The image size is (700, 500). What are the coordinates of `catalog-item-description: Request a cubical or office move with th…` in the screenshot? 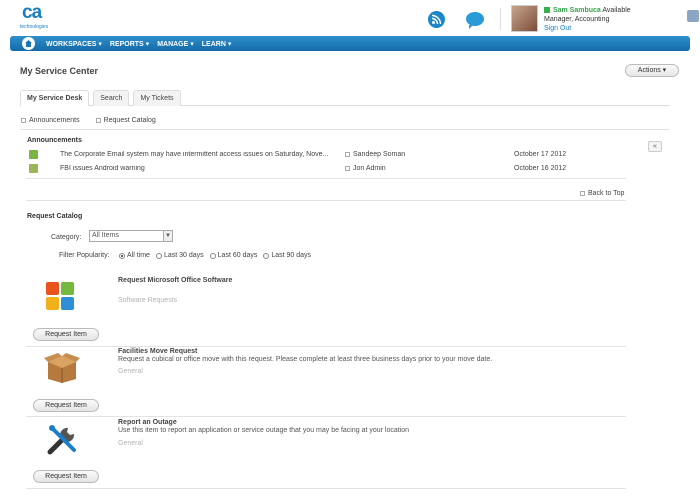 It's located at (305, 359).